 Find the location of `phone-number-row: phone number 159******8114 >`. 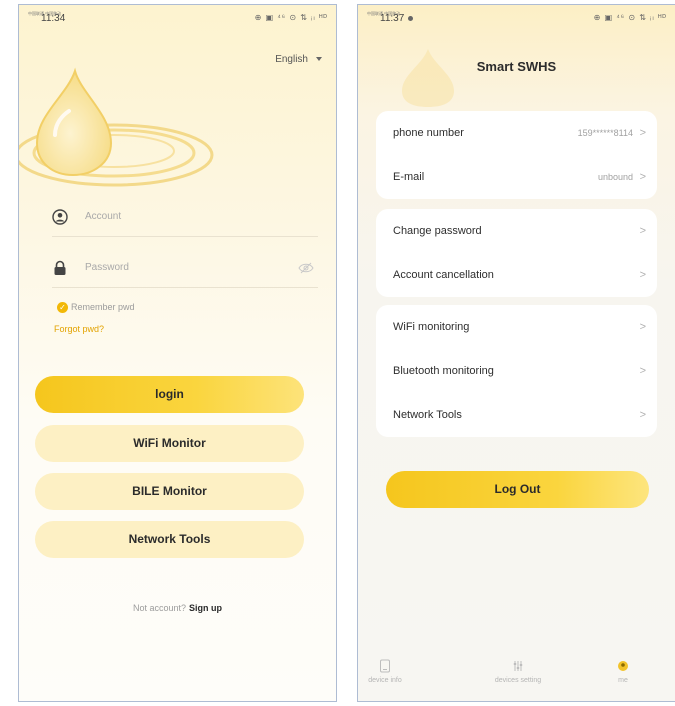

phone-number-row: phone number 159******8114 > is located at coordinates (516, 133).